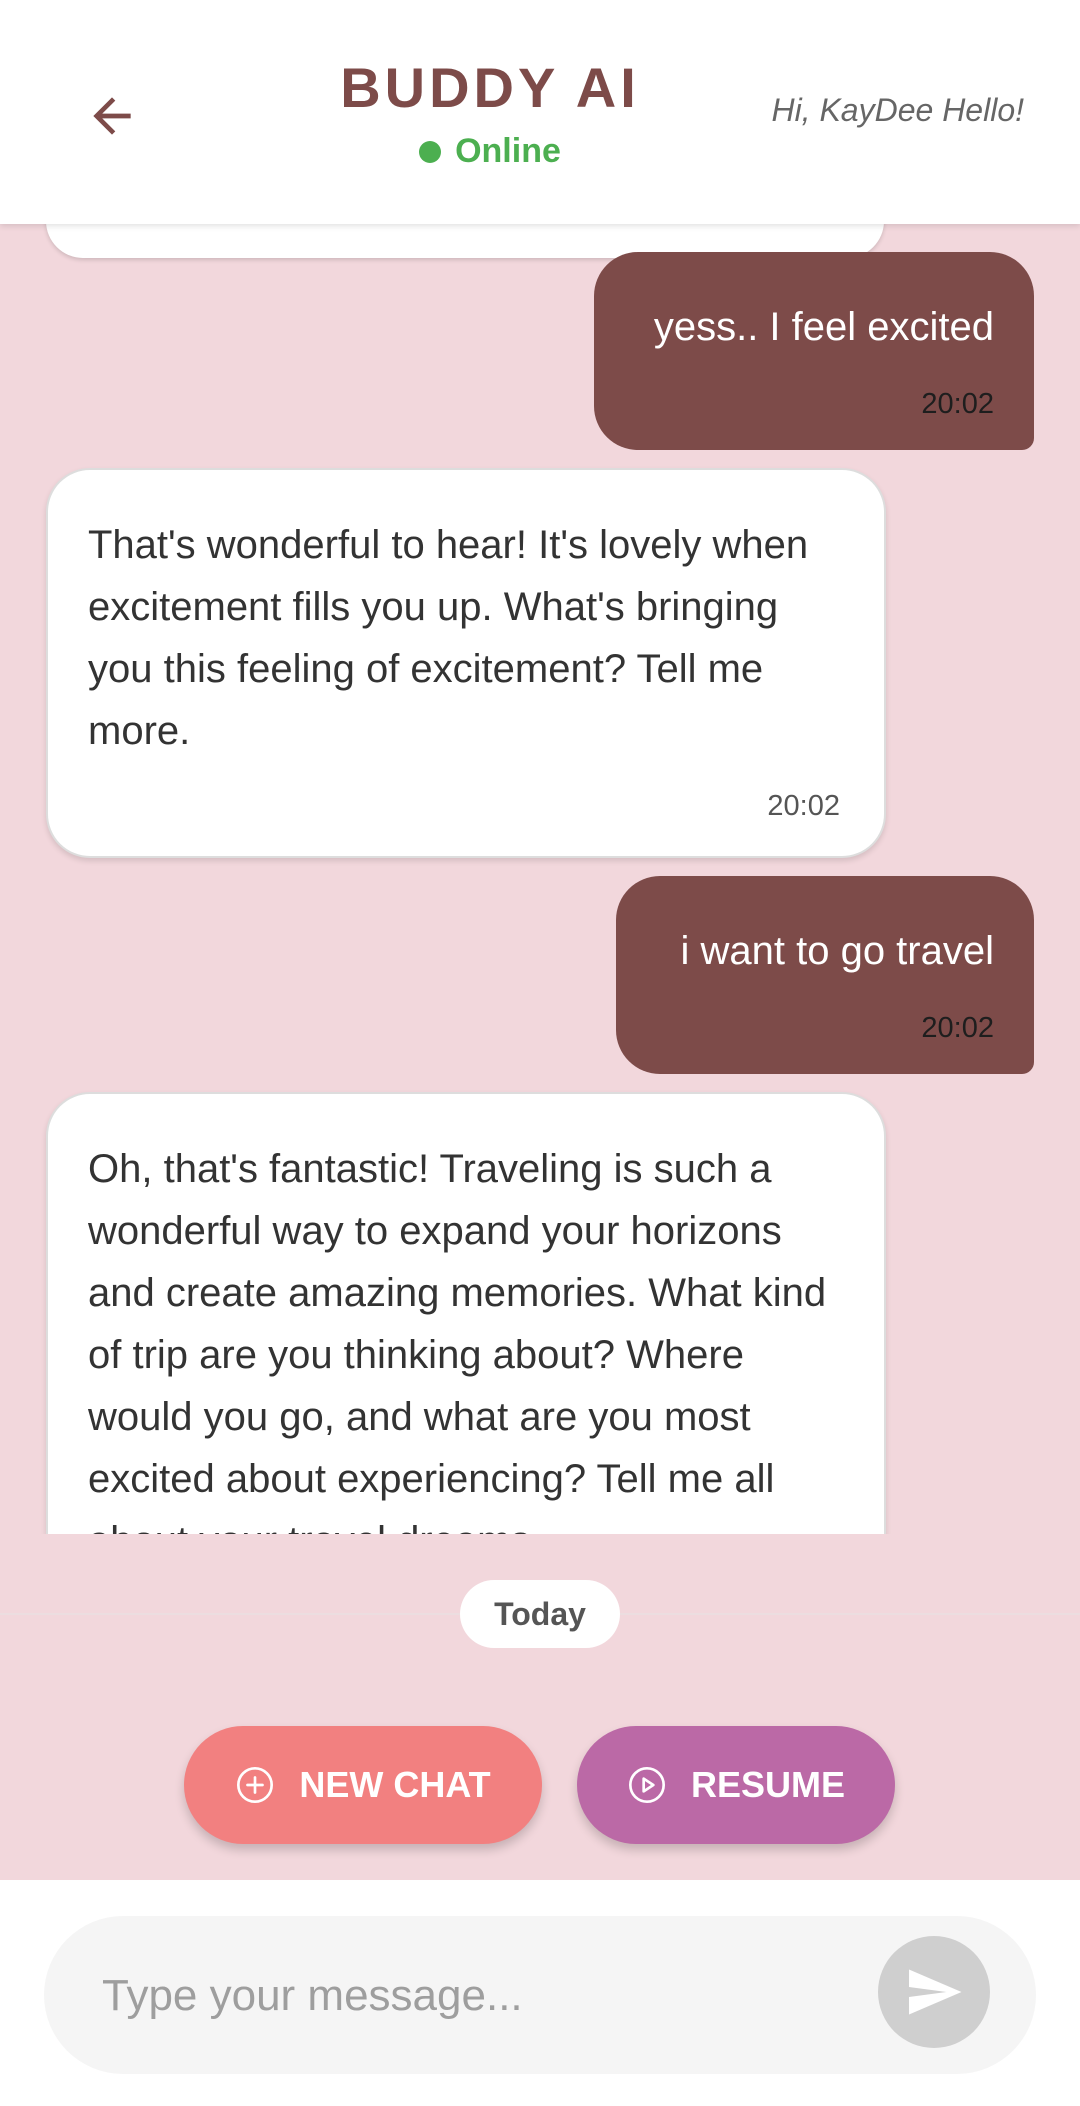 The height and width of the screenshot is (2106, 1080). I want to click on back-button, so click(112, 116).